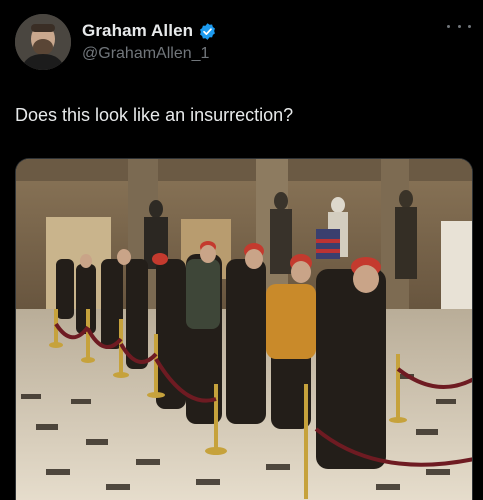 The width and height of the screenshot is (483, 500). Describe the element at coordinates (154, 115) in the screenshot. I see `tweet-text: Does this look like an insurrection?` at that location.